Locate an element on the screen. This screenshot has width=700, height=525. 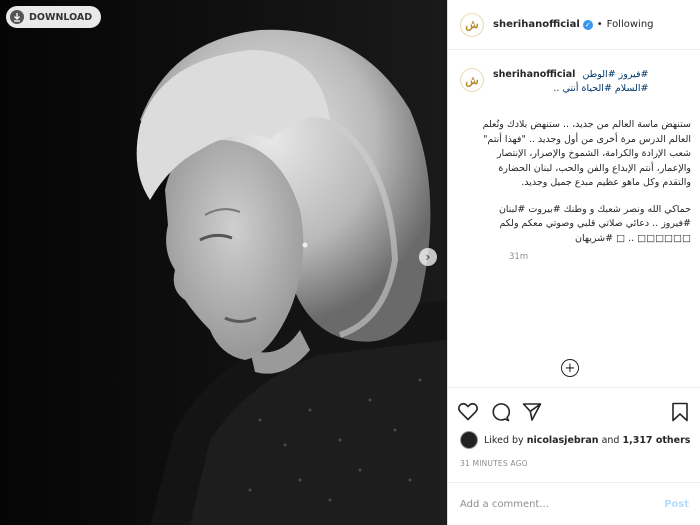
comment-icon is located at coordinates (500, 414).